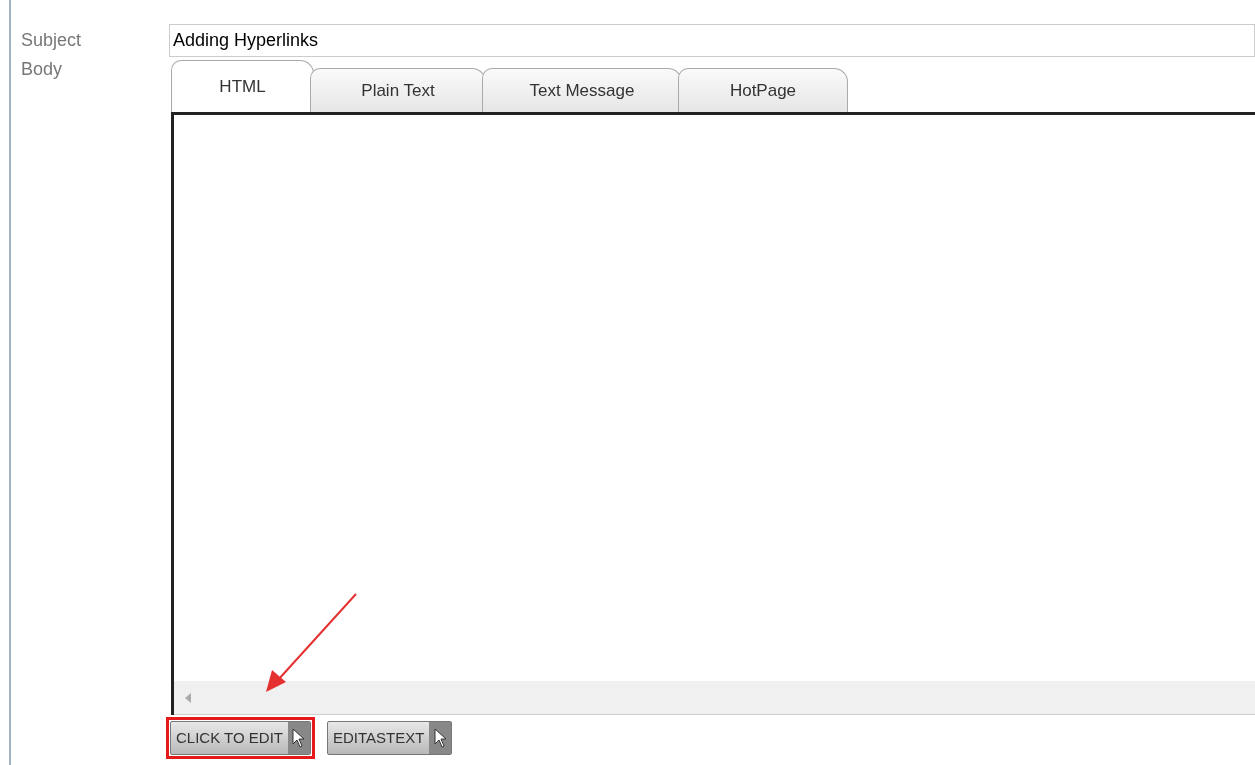 The width and height of the screenshot is (1255, 765). What do you see at coordinates (188, 697) in the screenshot?
I see `scroll-left-icon` at bounding box center [188, 697].